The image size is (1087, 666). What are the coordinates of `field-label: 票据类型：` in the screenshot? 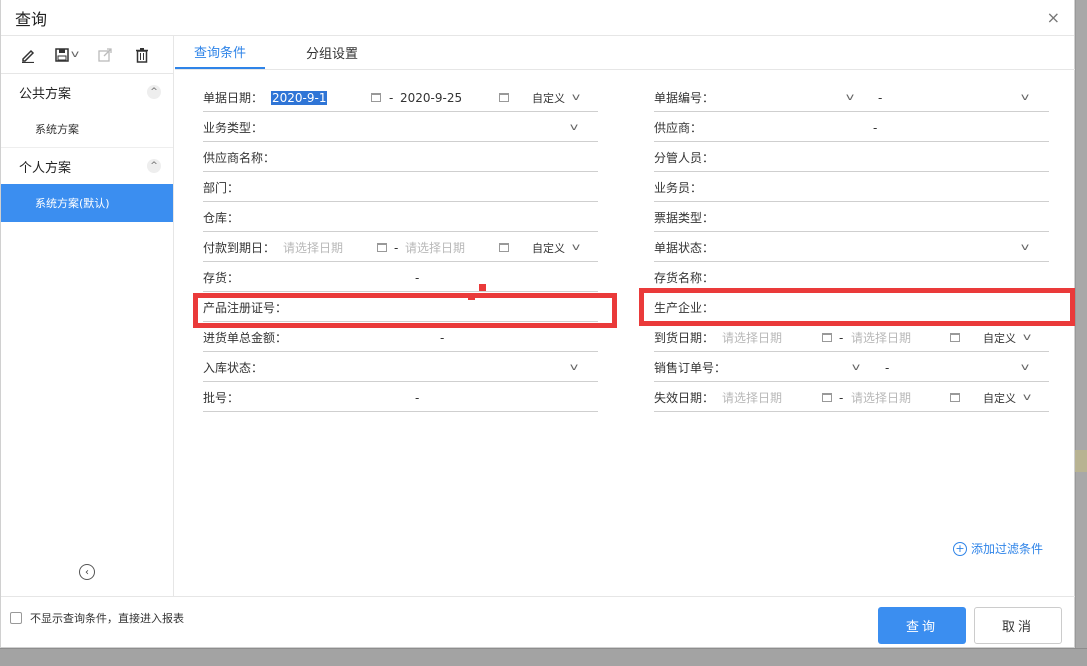 It's located at (684, 218).